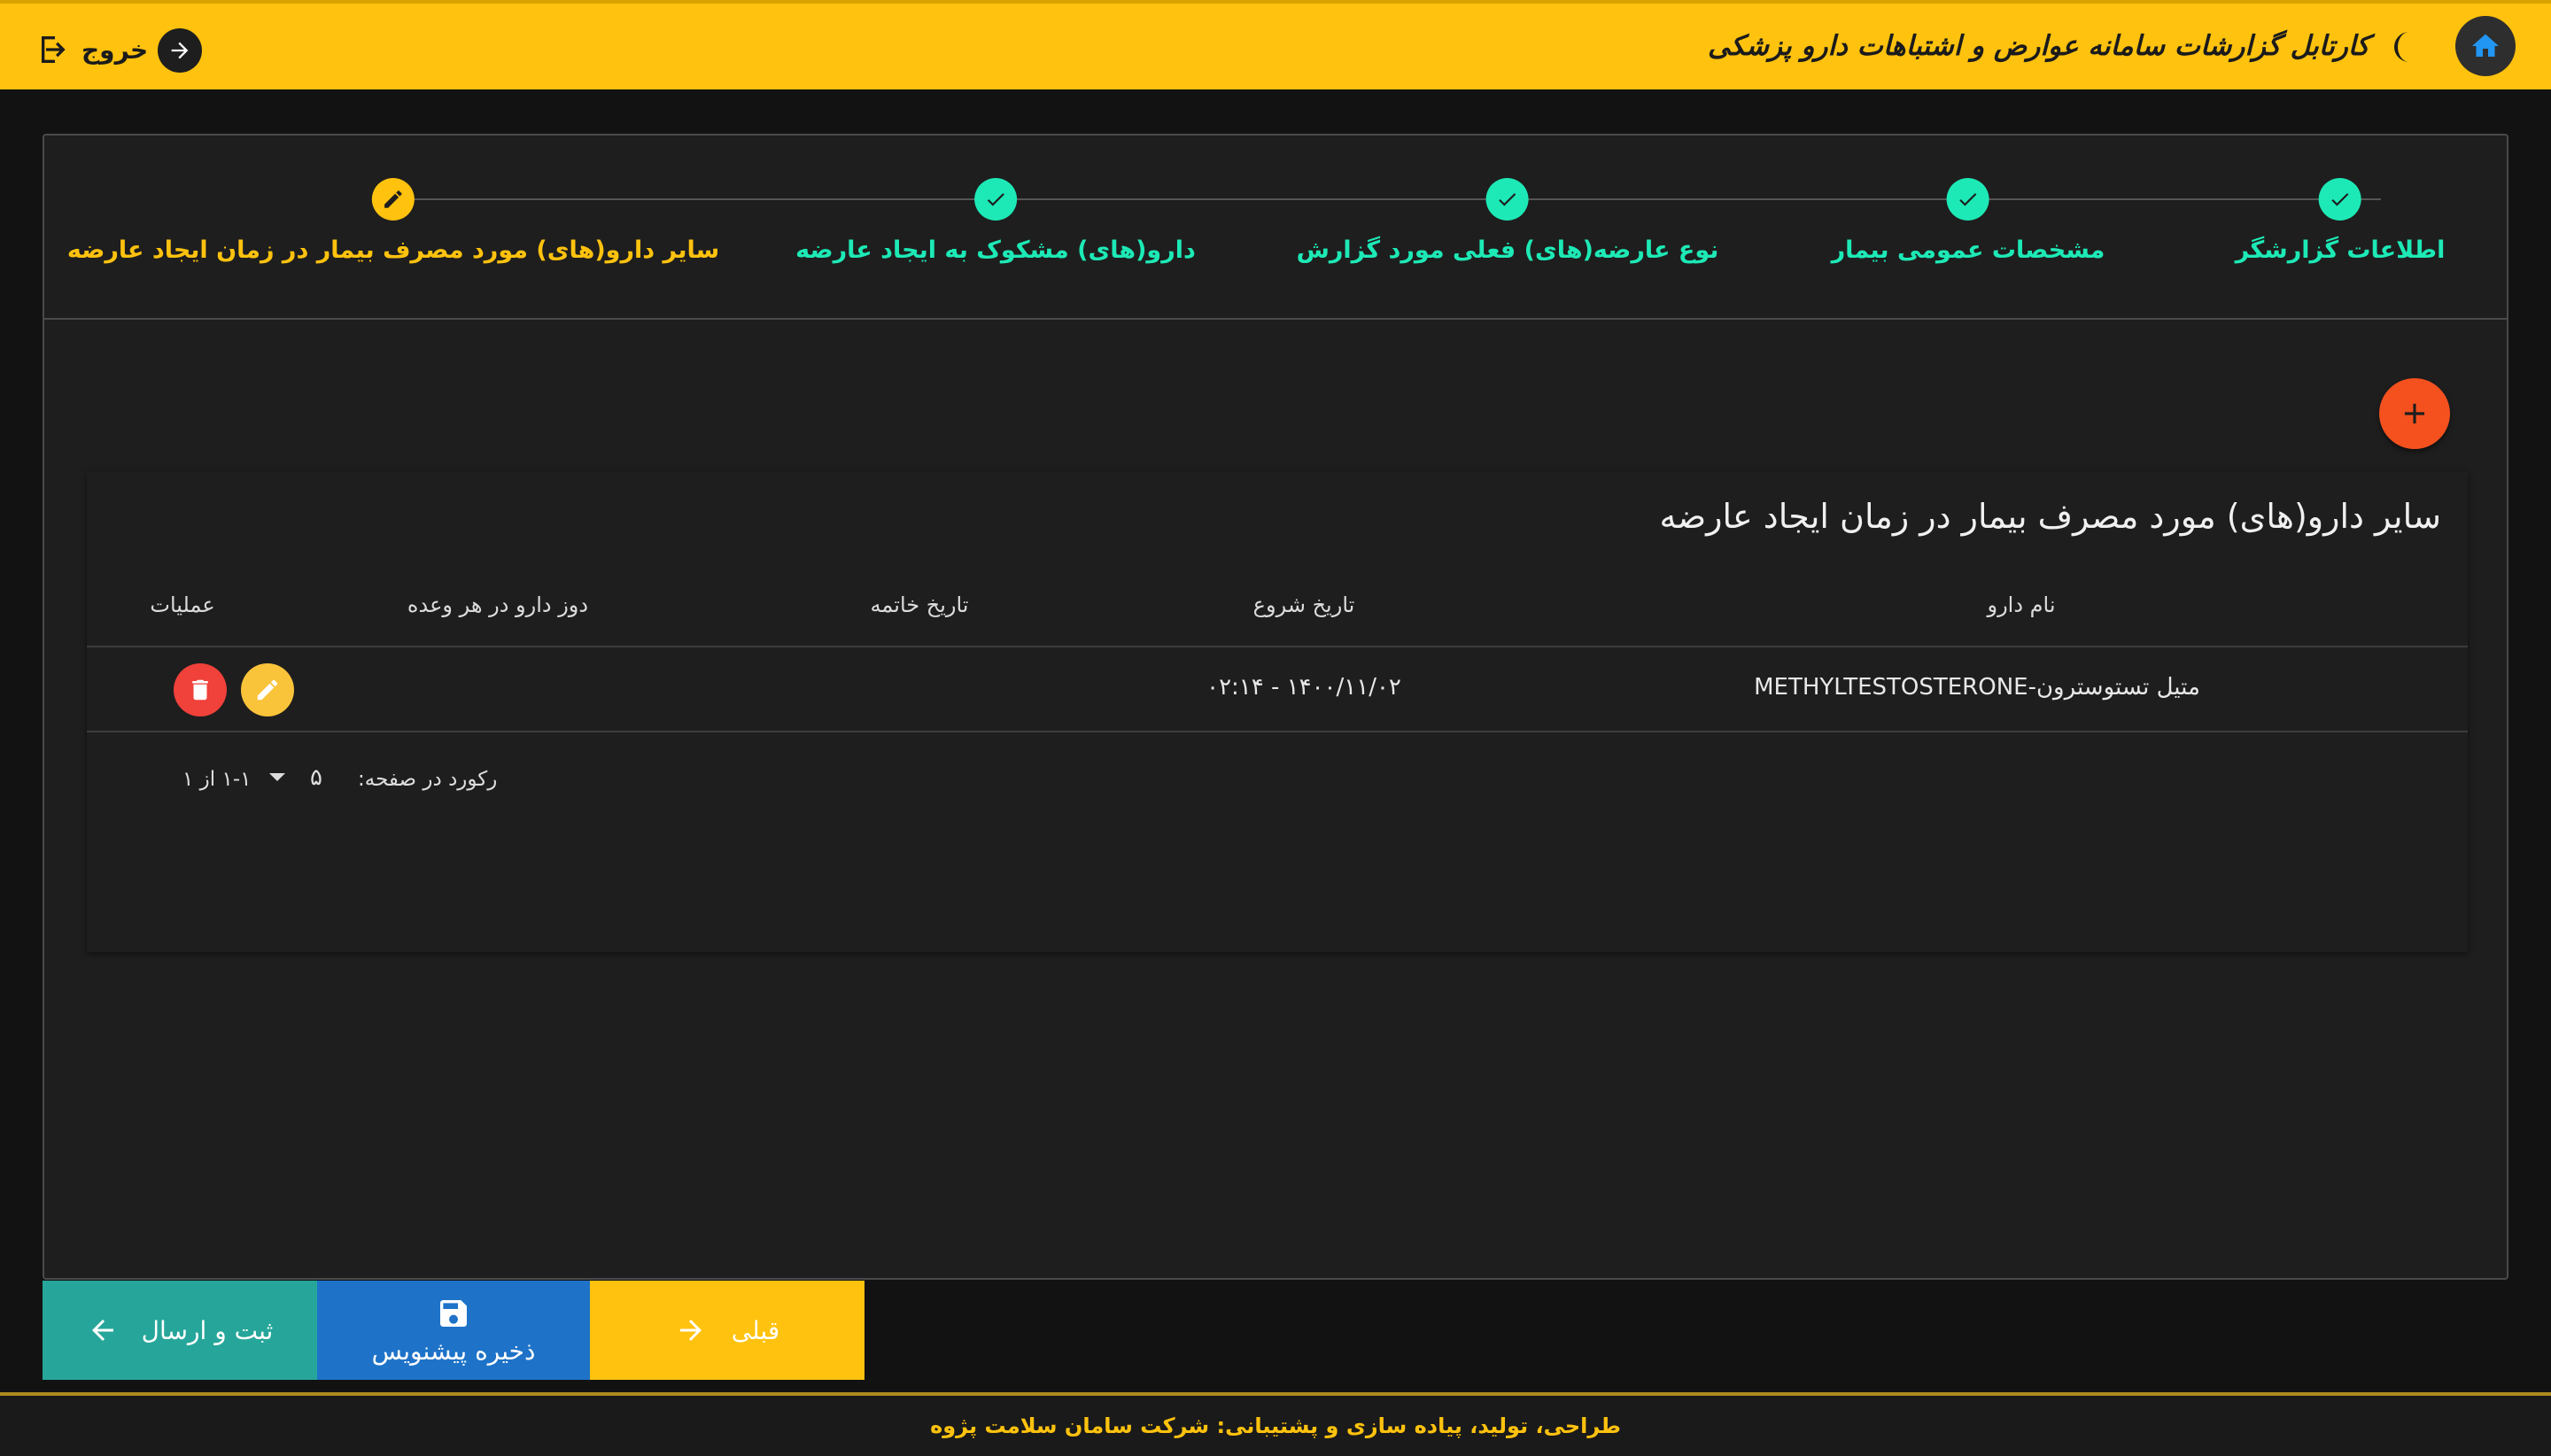  What do you see at coordinates (2340, 250) in the screenshot?
I see `step-label: اطلاعات گزارشگر` at bounding box center [2340, 250].